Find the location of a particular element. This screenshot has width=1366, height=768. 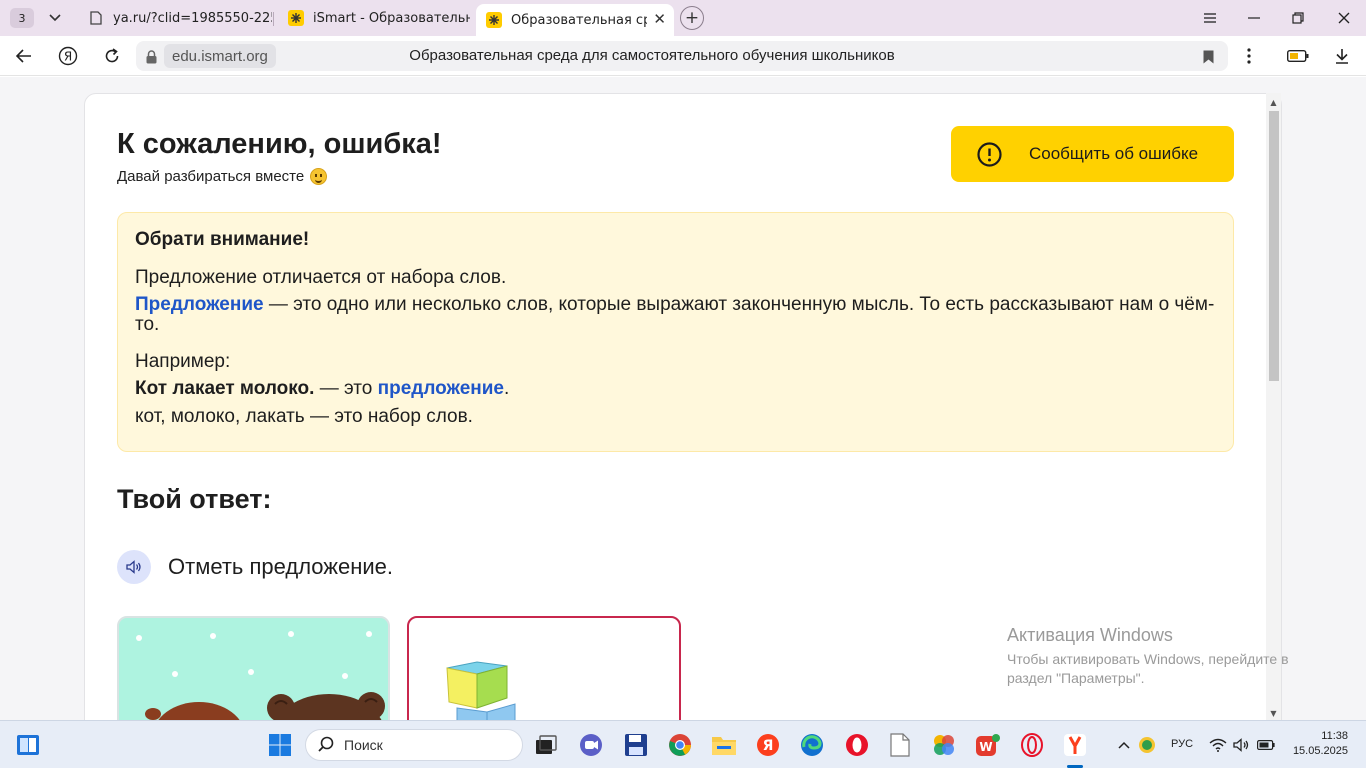

answer-option-picture-children is located at coordinates (253, 668).